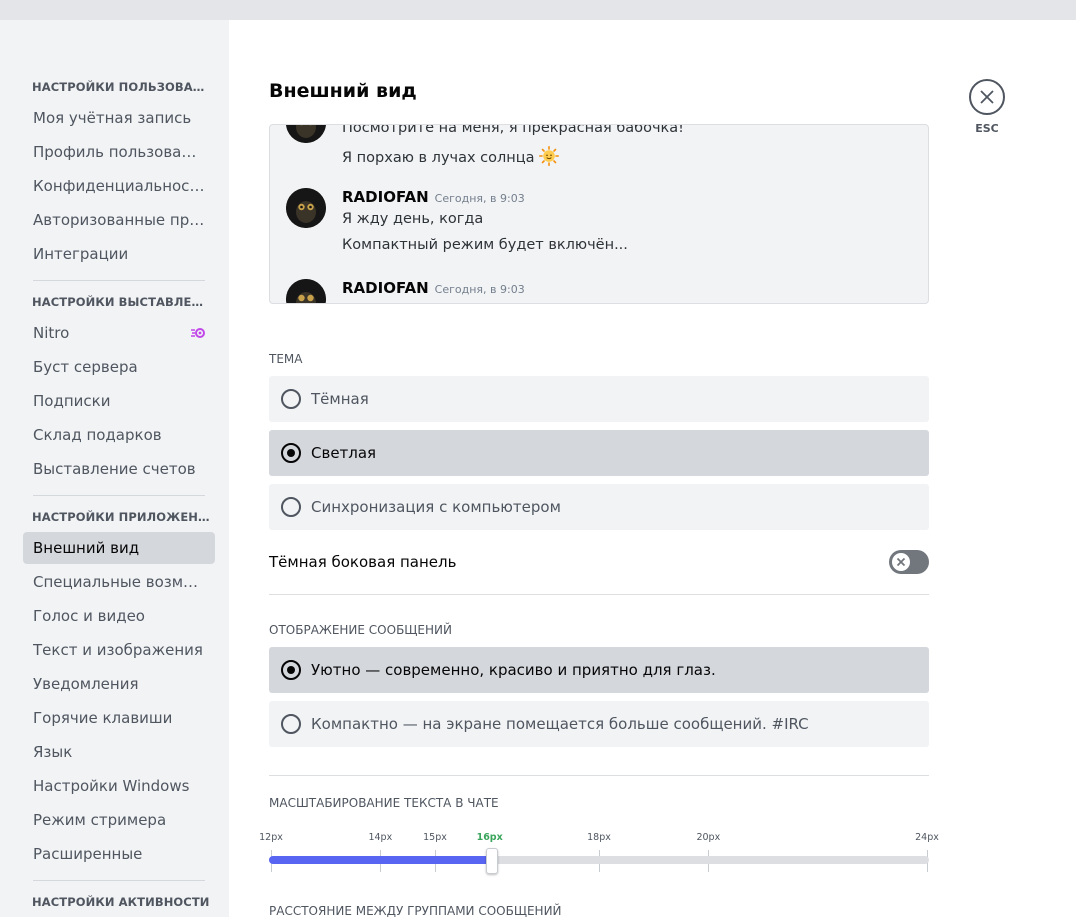  I want to click on close-icon, so click(987, 97).